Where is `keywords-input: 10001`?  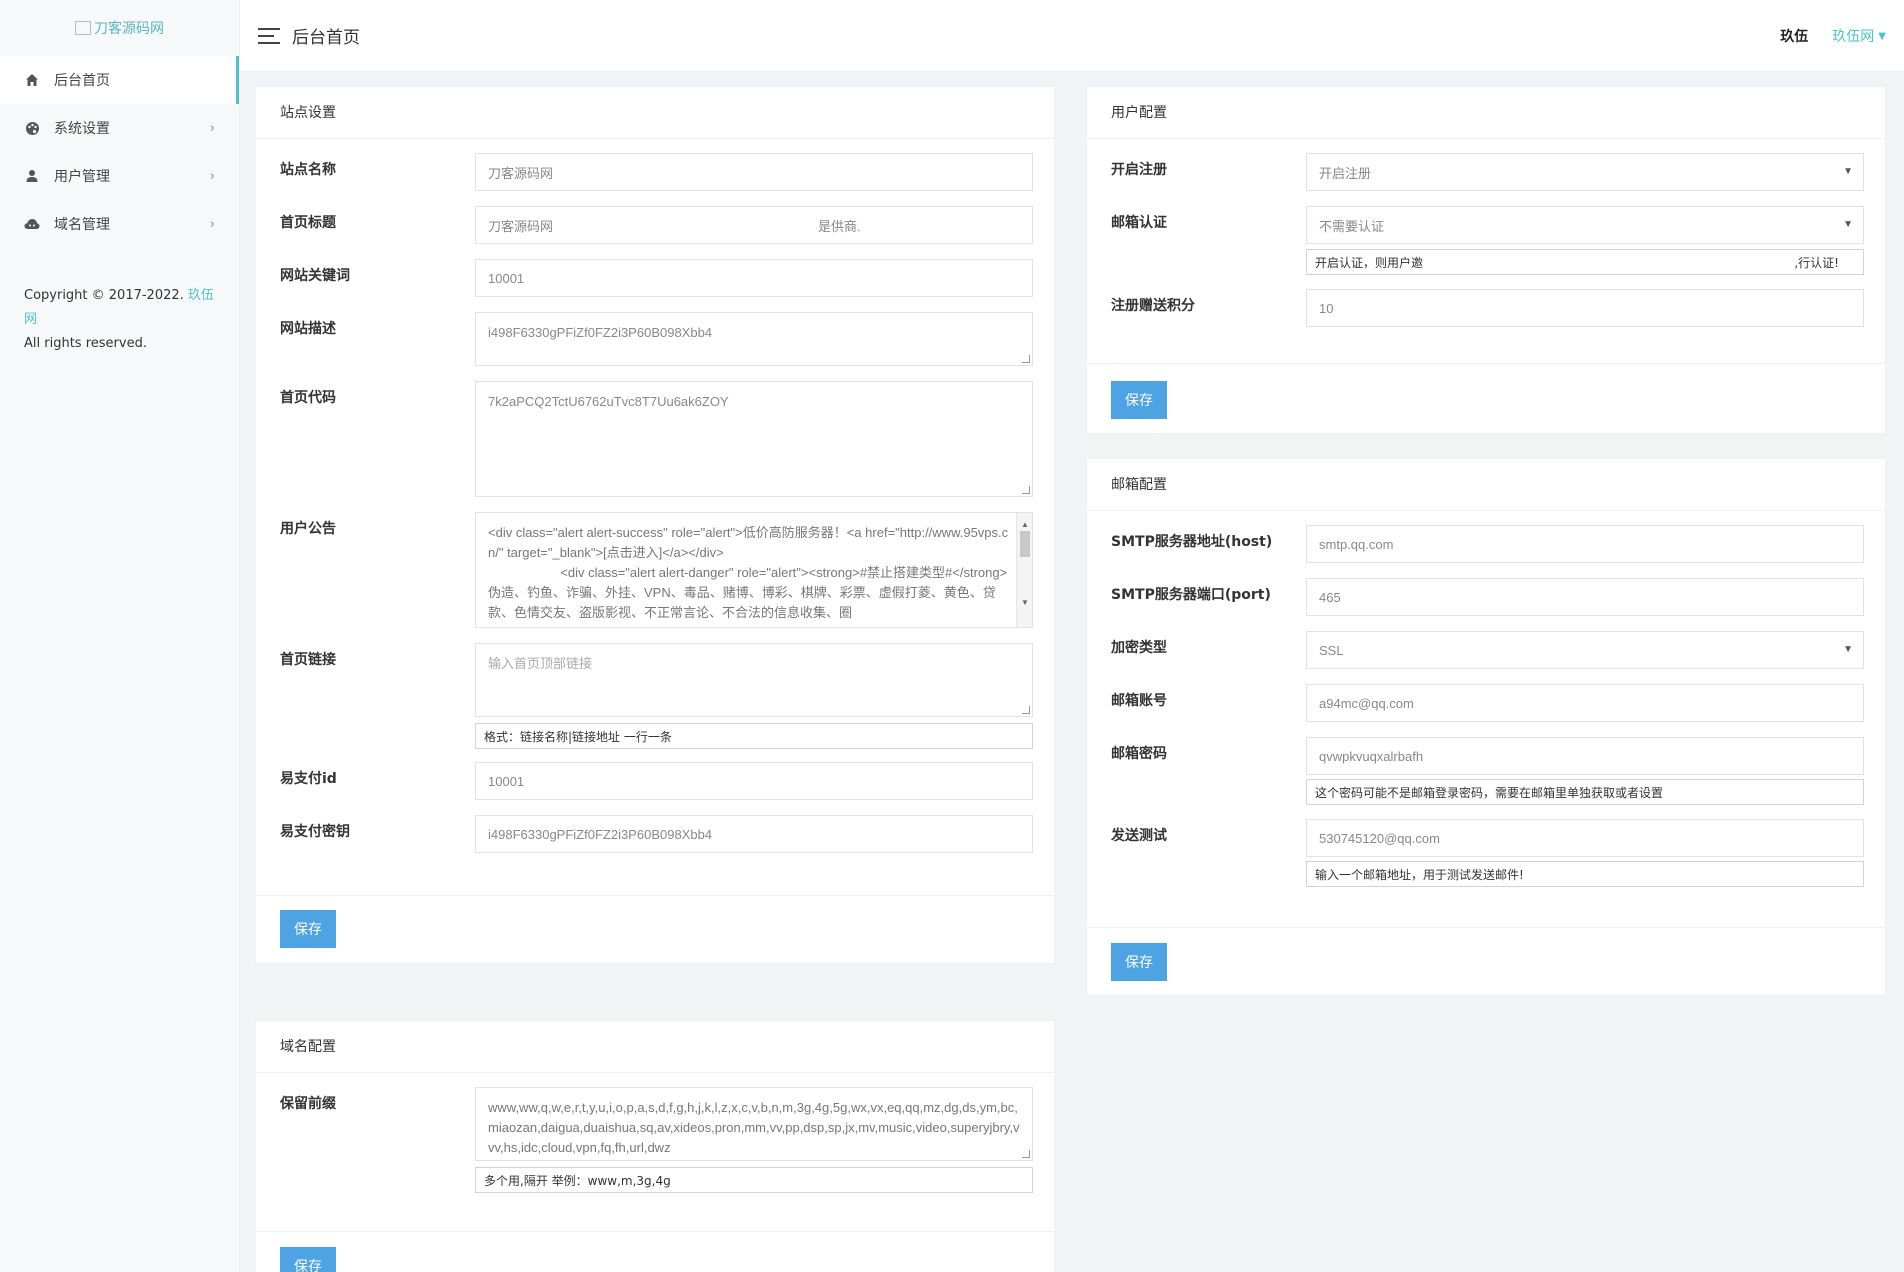 keywords-input: 10001 is located at coordinates (754, 278).